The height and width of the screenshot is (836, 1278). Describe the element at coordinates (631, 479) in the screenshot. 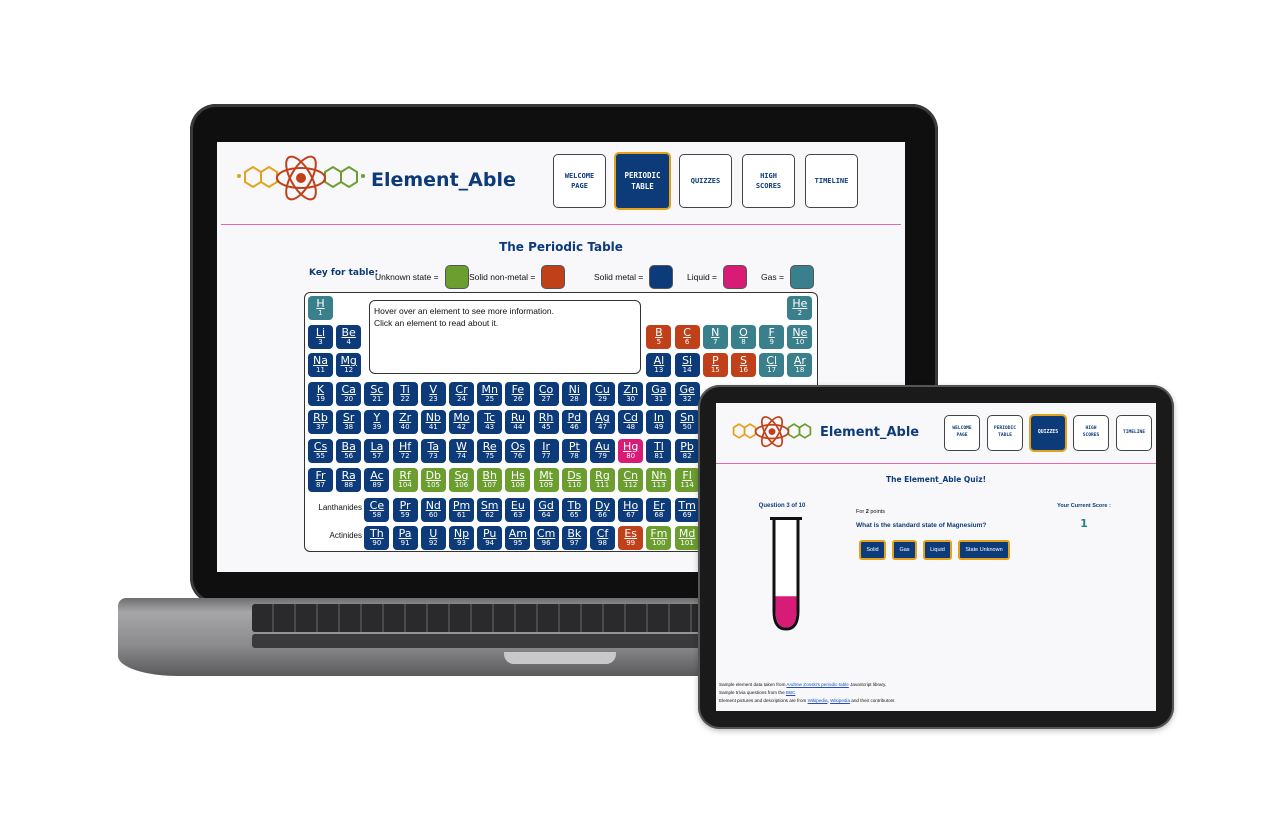

I see `element-cell-cn: Cn 112` at that location.